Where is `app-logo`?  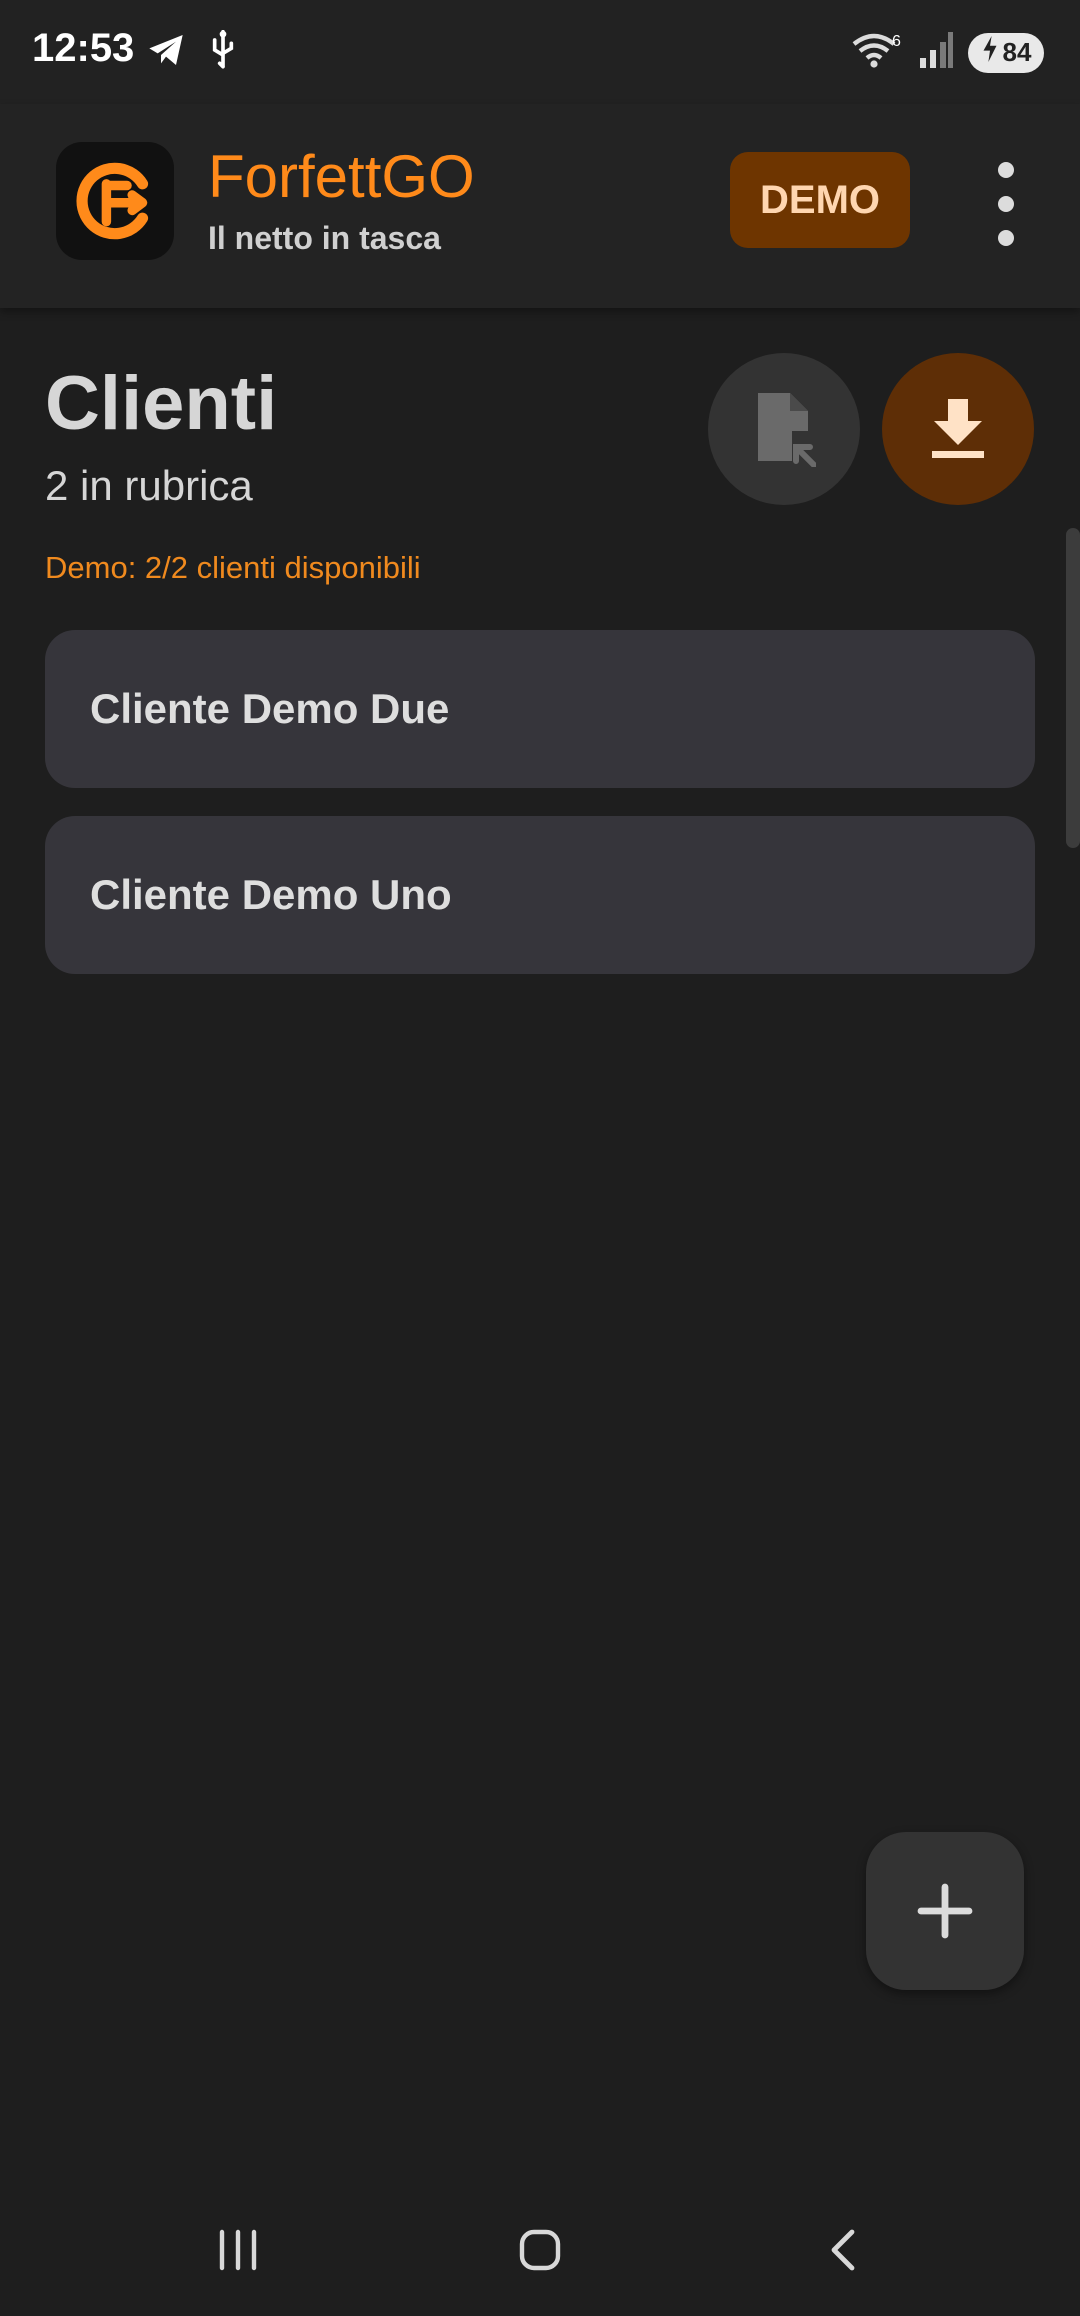
app-logo is located at coordinates (115, 201).